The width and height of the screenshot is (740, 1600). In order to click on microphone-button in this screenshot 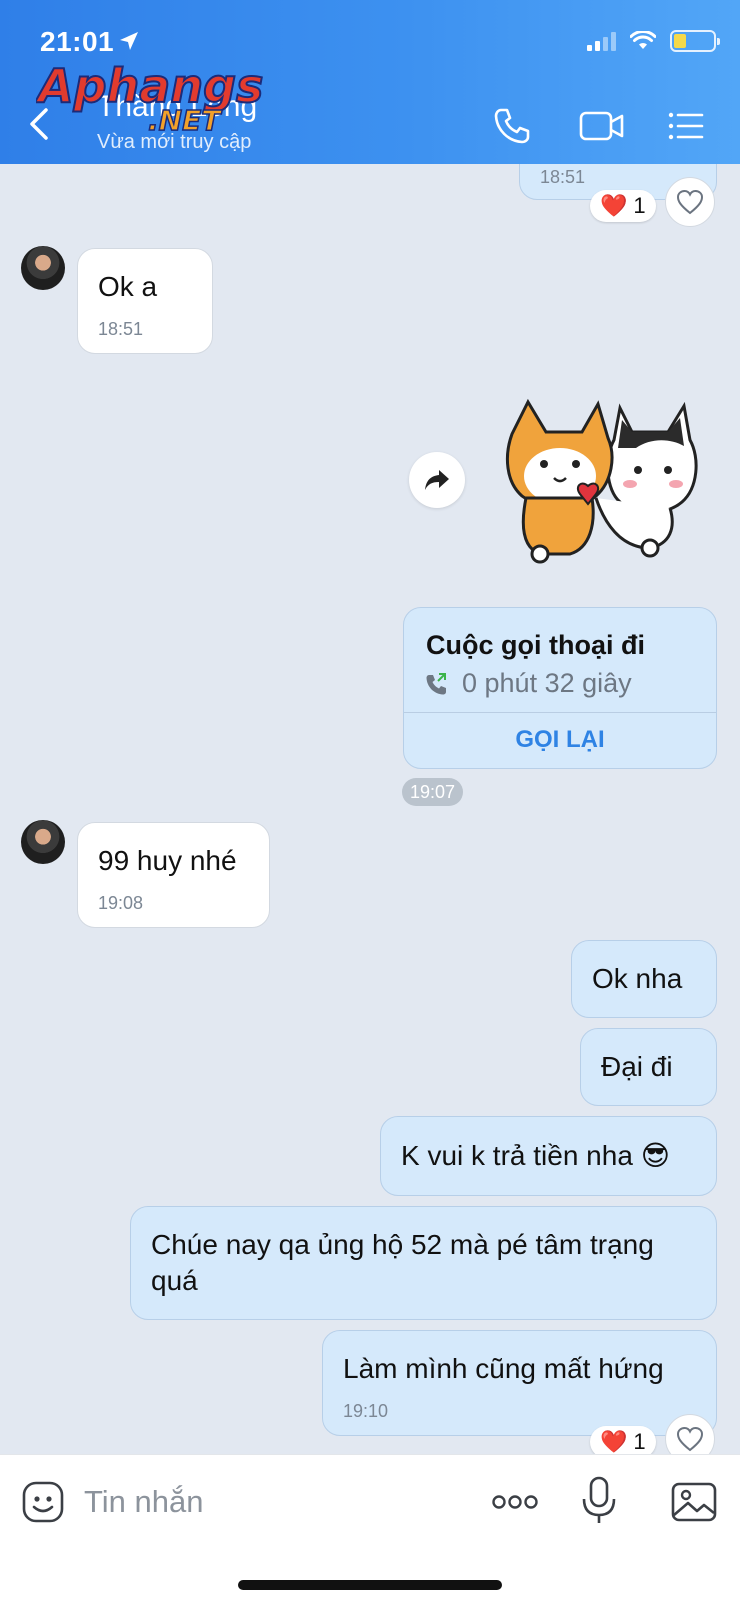, I will do `click(599, 1500)`.